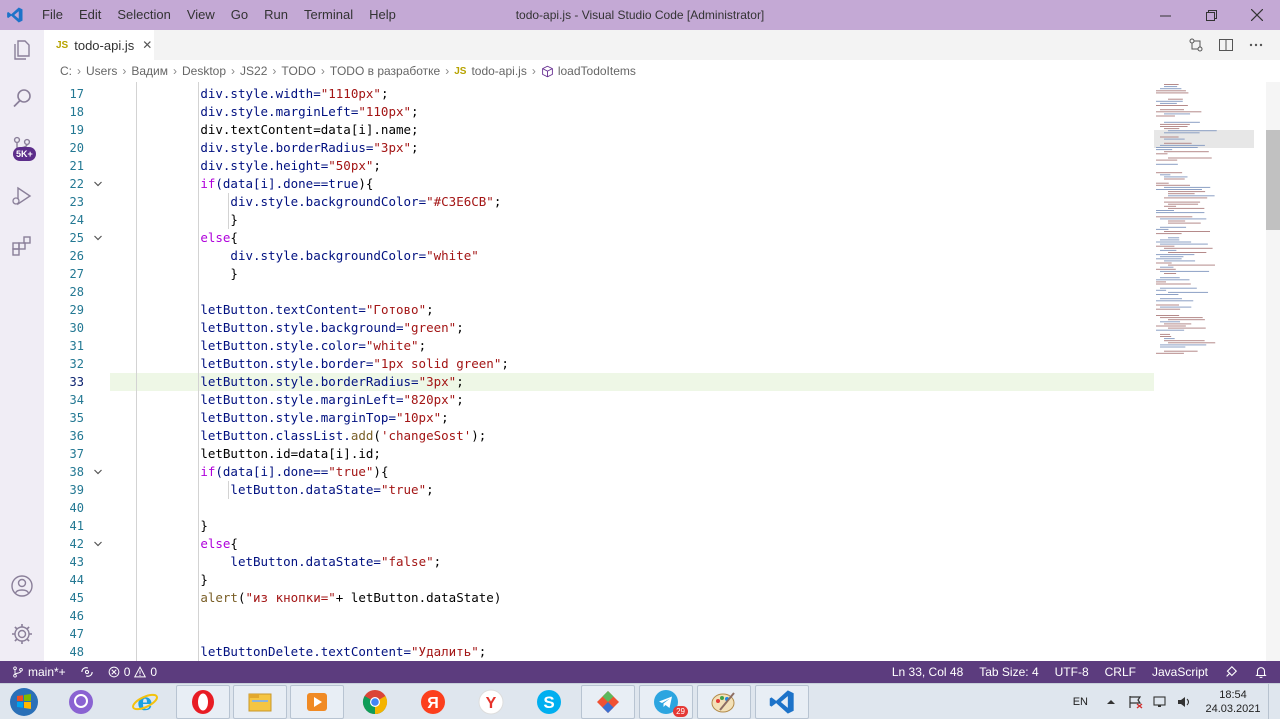  I want to click on taskbar-paint, so click(724, 702).